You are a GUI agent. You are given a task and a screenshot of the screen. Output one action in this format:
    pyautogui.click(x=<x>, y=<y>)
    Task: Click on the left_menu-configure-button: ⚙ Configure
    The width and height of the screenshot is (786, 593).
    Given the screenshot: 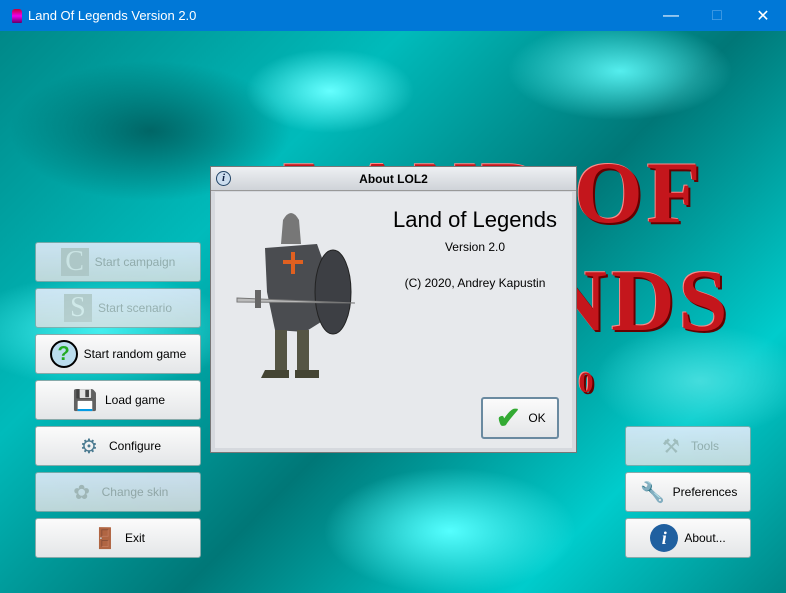 What is the action you would take?
    pyautogui.click(x=118, y=446)
    